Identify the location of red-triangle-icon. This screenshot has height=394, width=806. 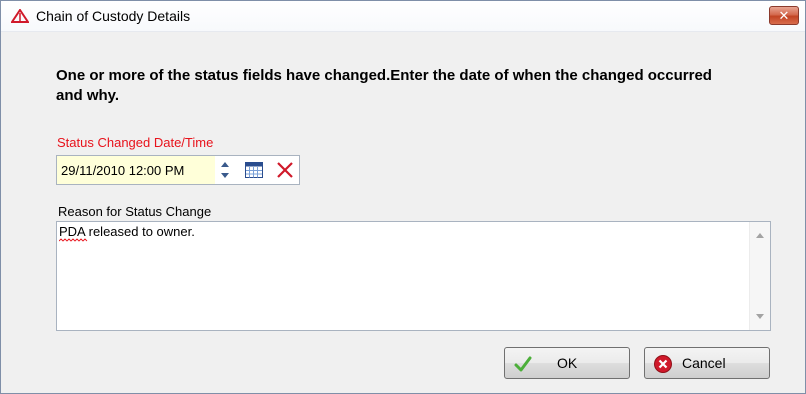
(20, 16).